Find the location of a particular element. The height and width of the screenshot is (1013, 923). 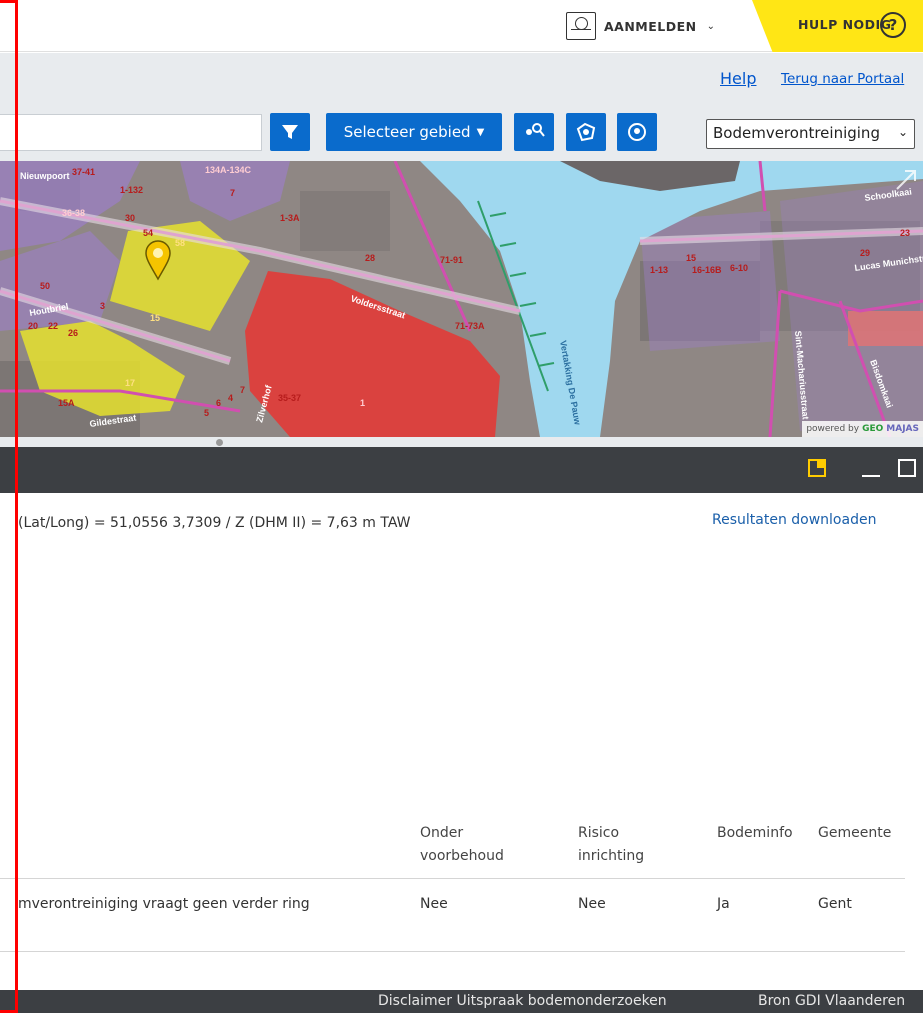

select-area-button: Selecteer gebied ▼ is located at coordinates (414, 132).